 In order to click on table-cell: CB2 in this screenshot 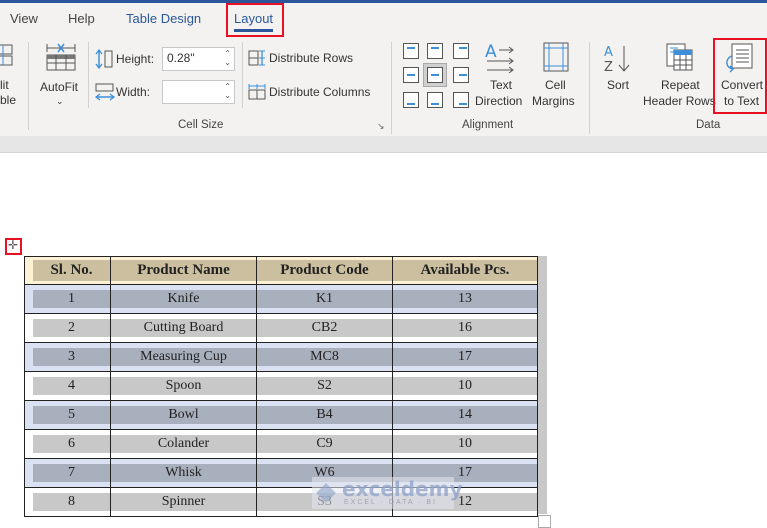, I will do `click(324, 328)`.